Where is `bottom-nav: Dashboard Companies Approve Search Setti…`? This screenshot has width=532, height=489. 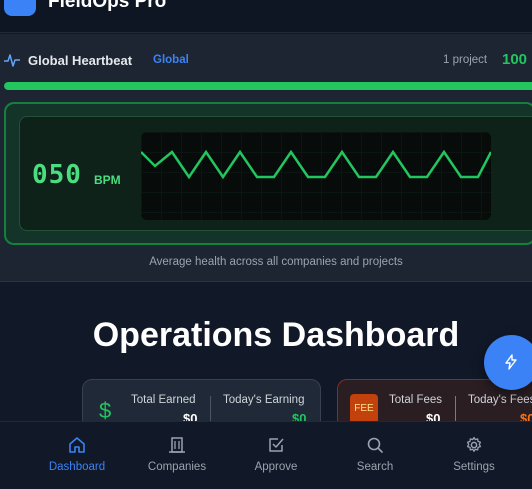 bottom-nav: Dashboard Companies Approve Search Setti… is located at coordinates (266, 455).